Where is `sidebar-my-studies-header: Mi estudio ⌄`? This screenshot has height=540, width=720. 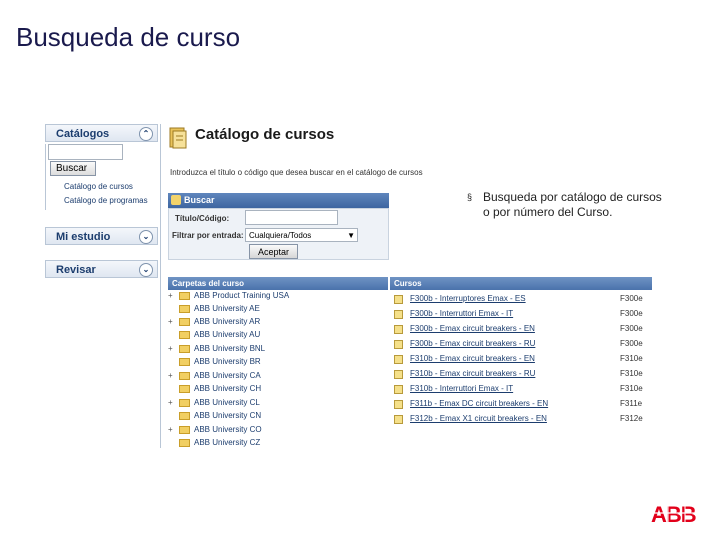
sidebar-my-studies-header: Mi estudio ⌄ is located at coordinates (101, 236).